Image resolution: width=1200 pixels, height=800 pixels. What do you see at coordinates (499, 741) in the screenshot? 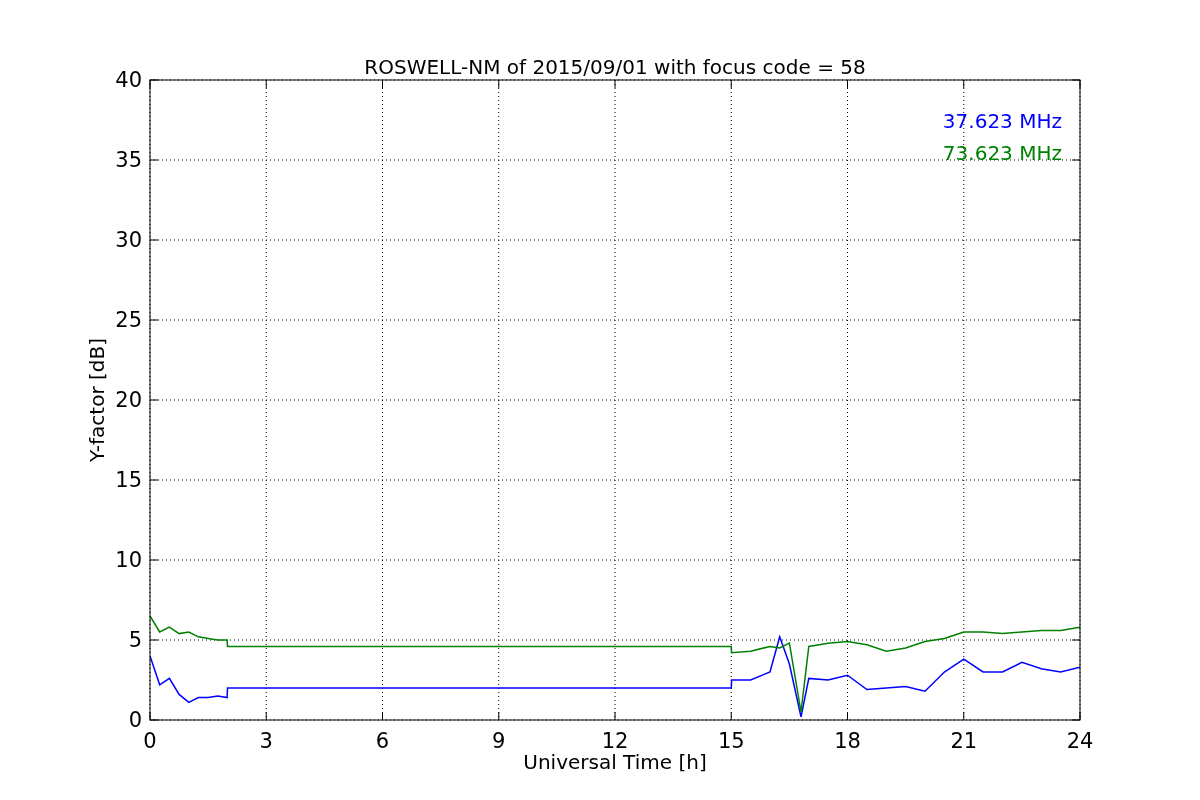
I see `tick-label: 9` at bounding box center [499, 741].